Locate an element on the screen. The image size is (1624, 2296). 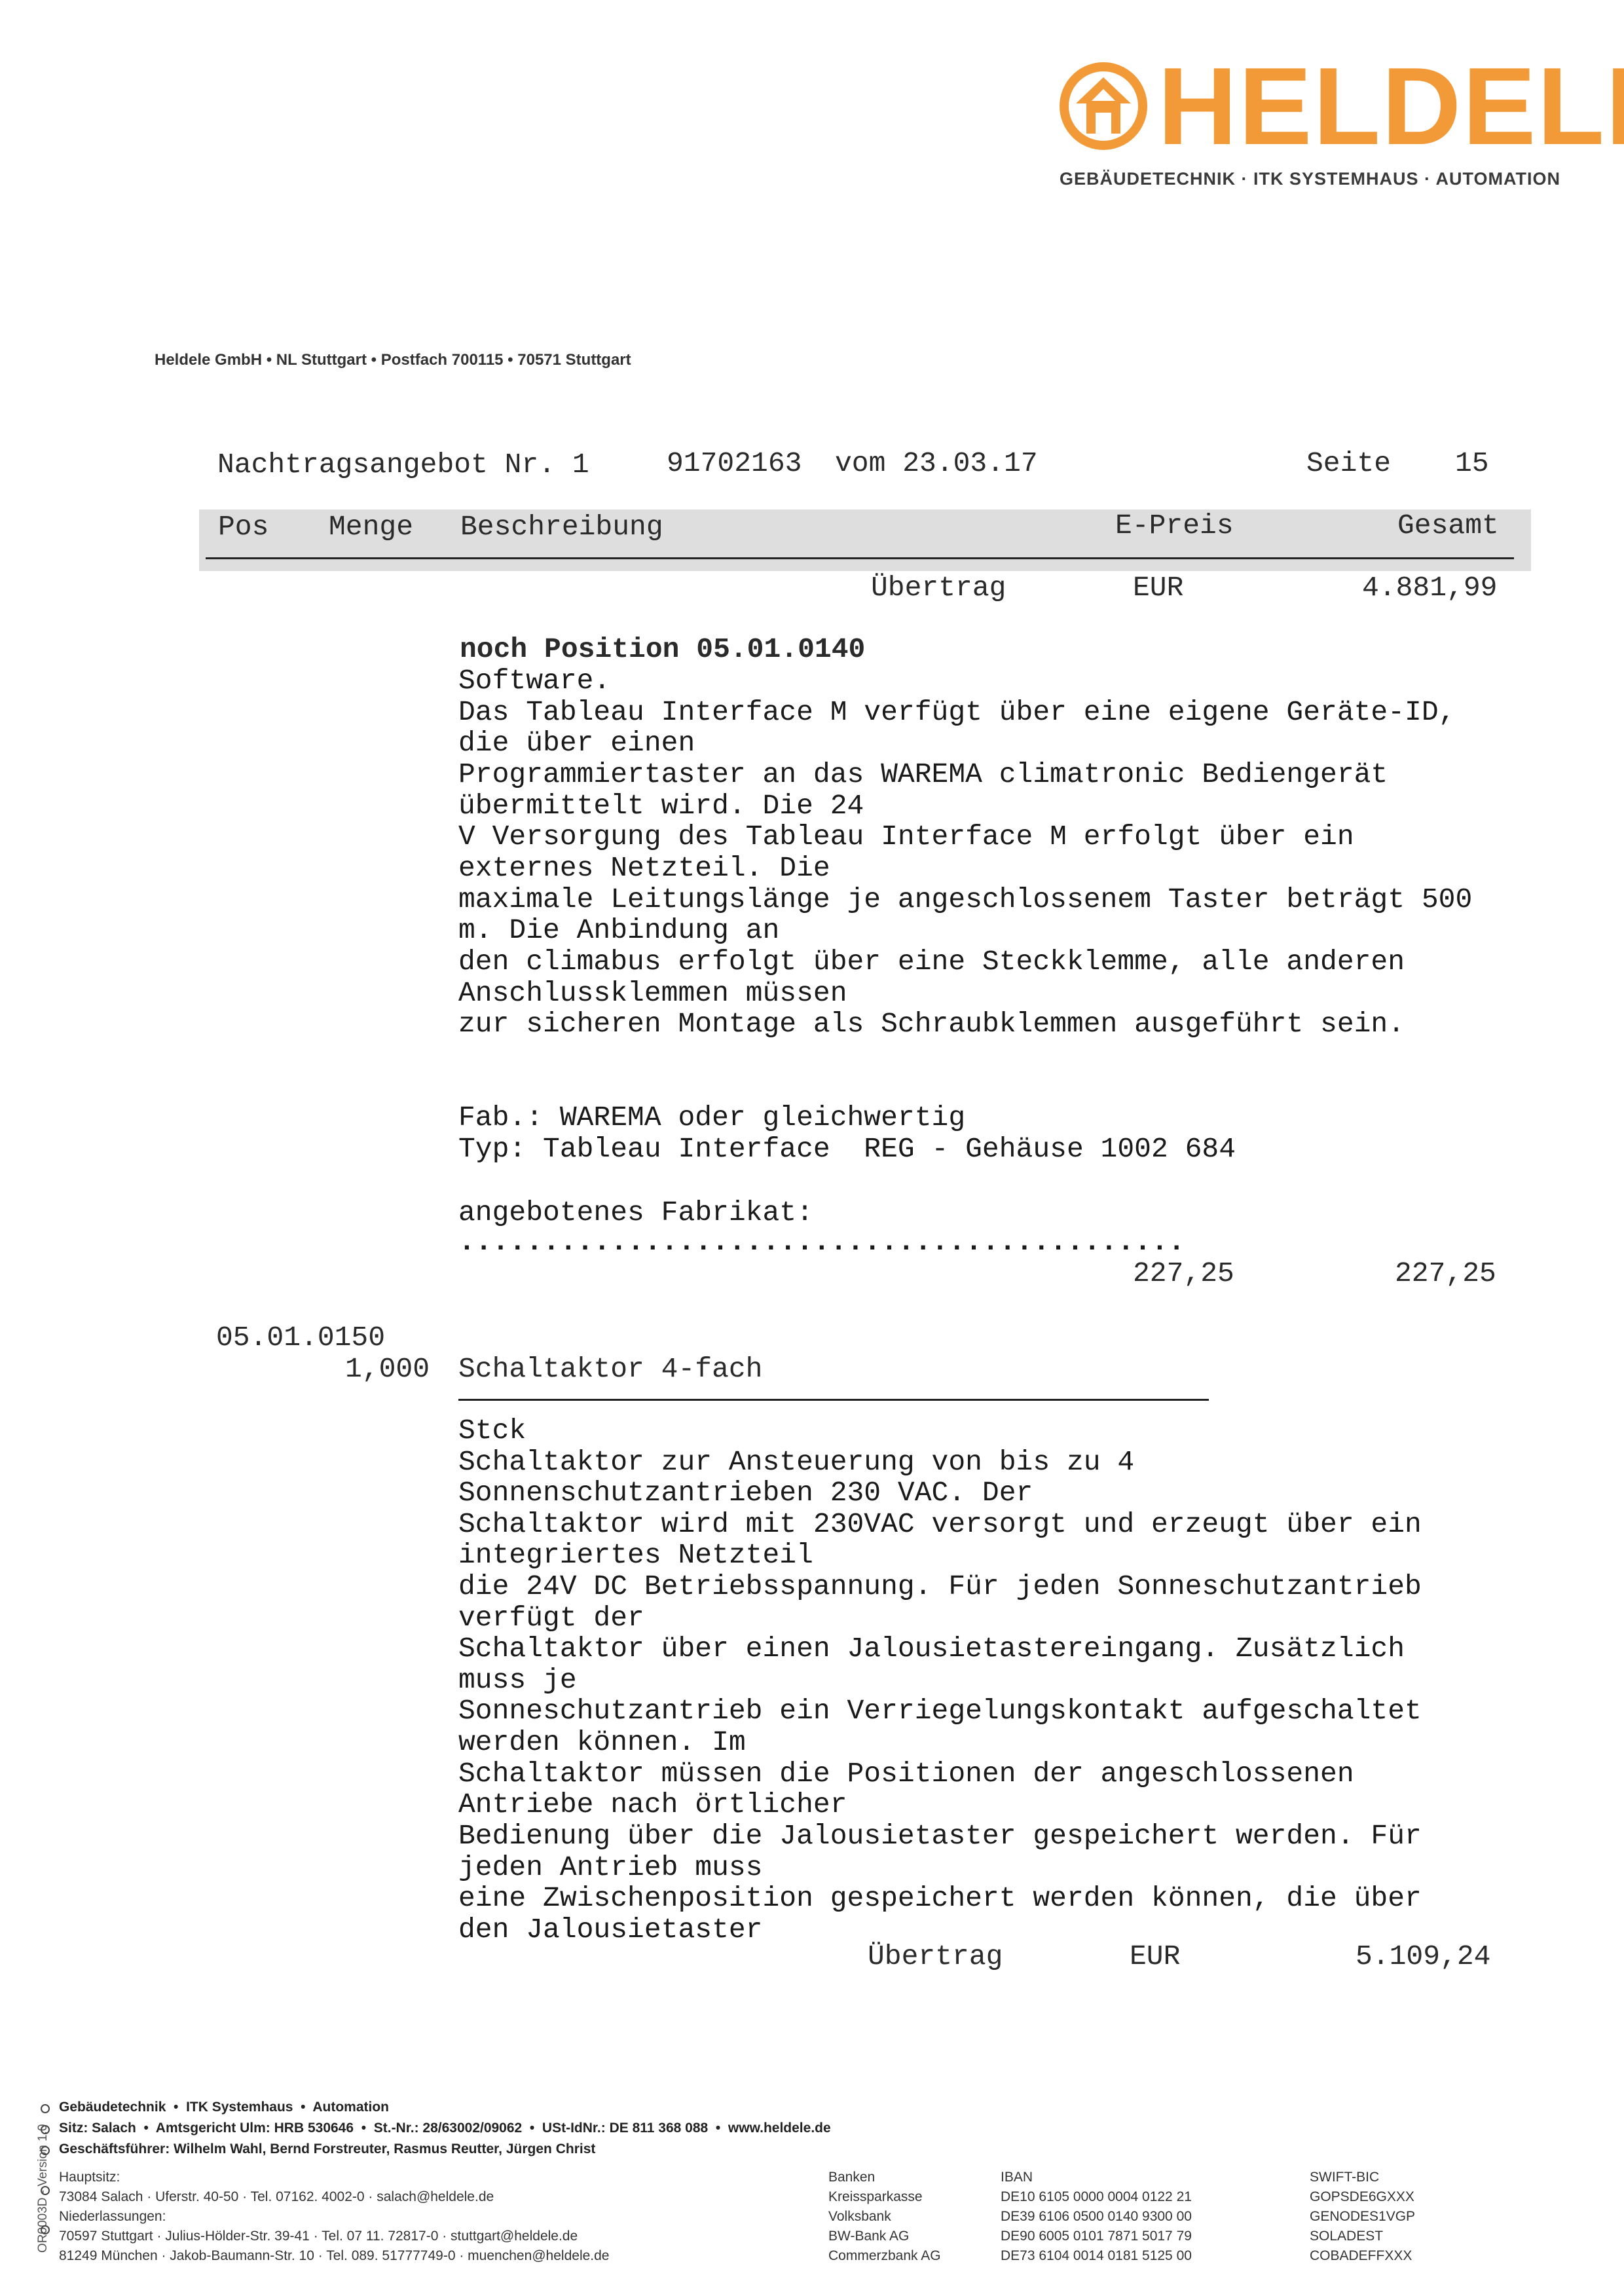
carry-out-amount: 5.109,24 is located at coordinates (1423, 1956).